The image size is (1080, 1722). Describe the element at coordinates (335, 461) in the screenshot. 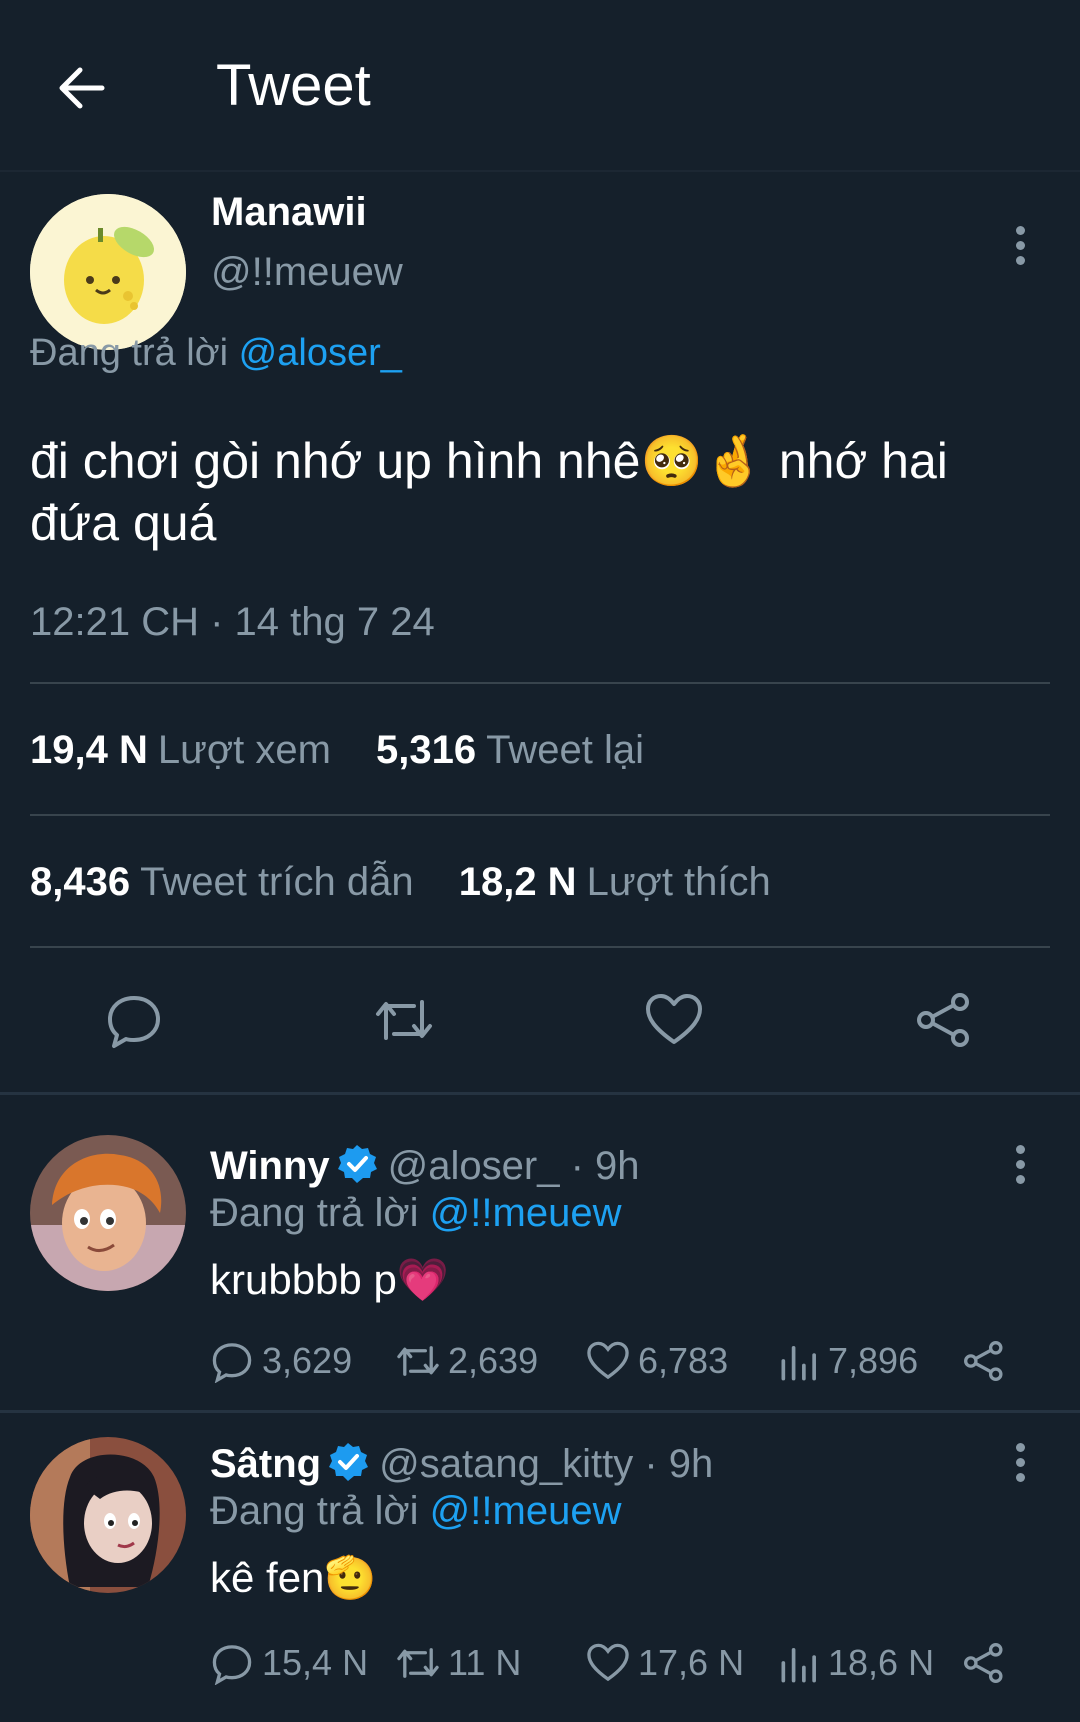

I see `tweet-text-part1: đi chơi gòi nhớ up hình nhê` at that location.